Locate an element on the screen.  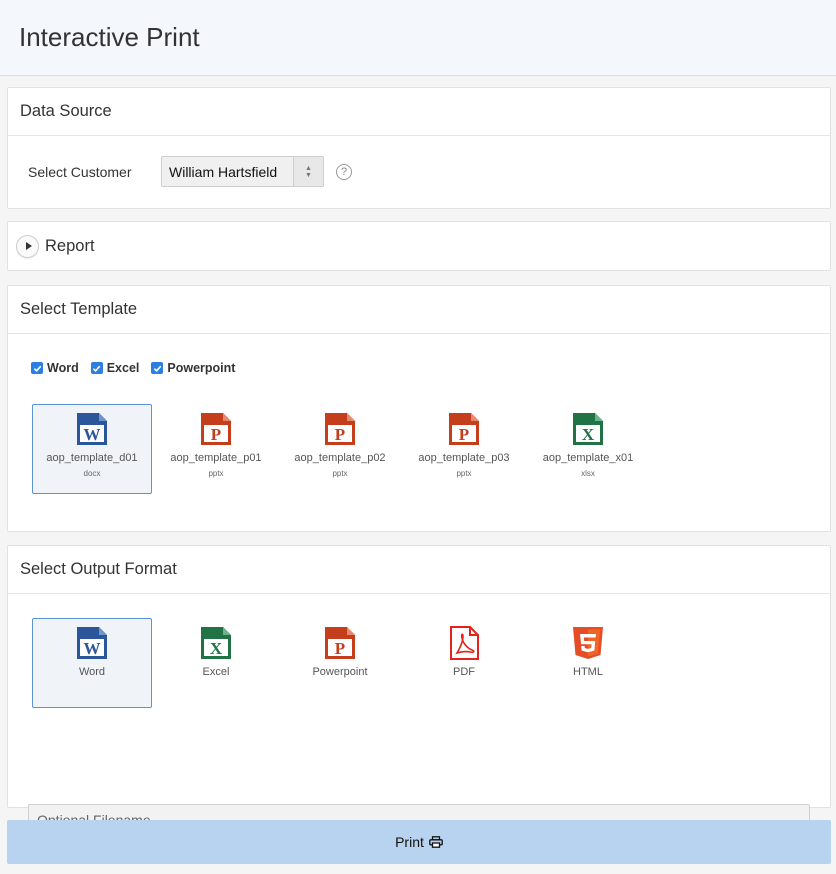
report-expand-button is located at coordinates (27, 246).